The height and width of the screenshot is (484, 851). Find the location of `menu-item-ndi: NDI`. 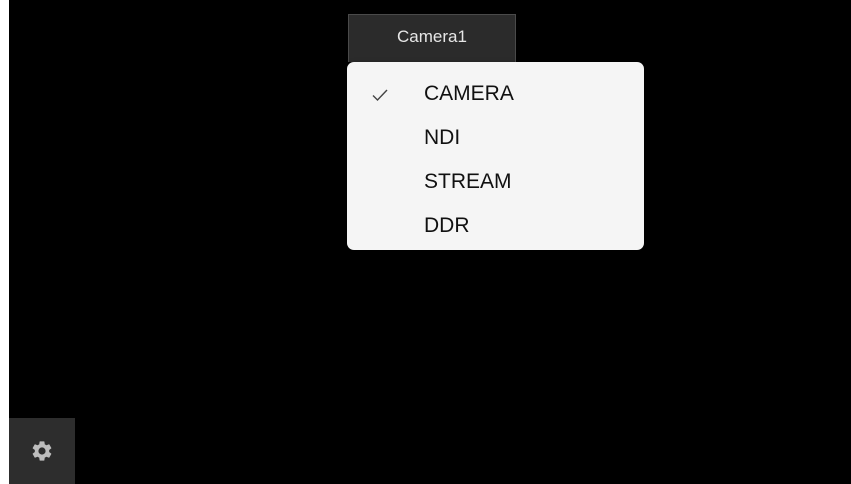

menu-item-ndi: NDI is located at coordinates (495, 138).